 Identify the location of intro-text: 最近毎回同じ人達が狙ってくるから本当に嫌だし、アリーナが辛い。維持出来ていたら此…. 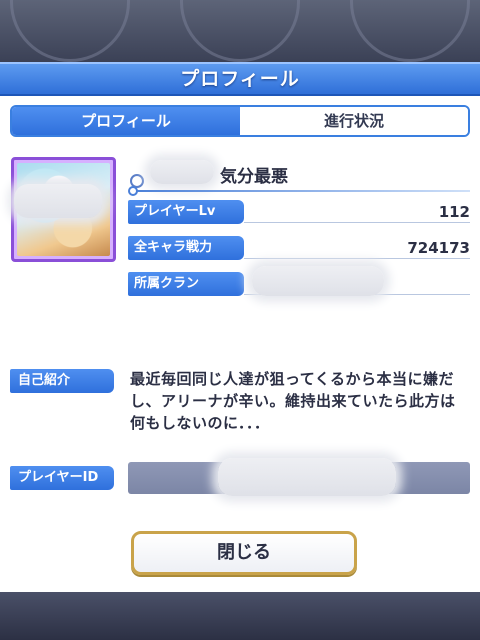
(293, 401).